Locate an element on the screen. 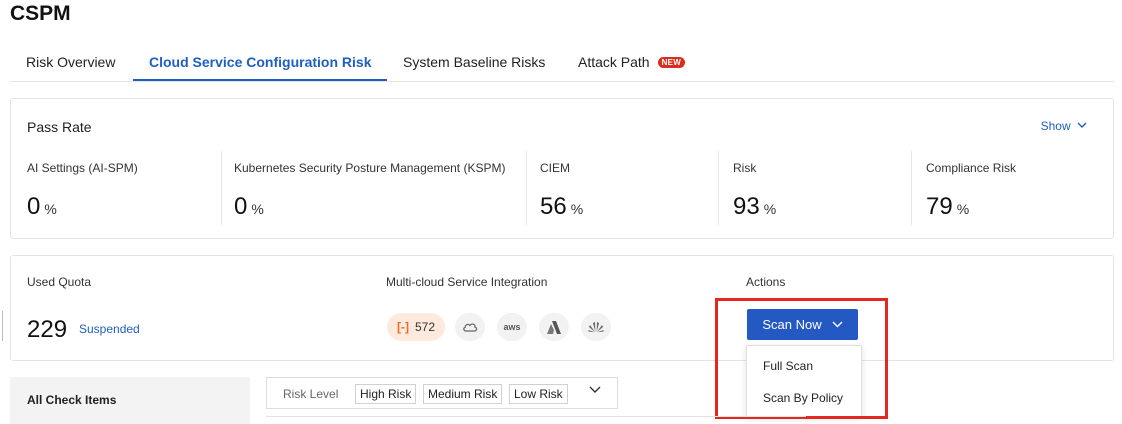 This screenshot has height=424, width=1122. aws-chip: aws is located at coordinates (512, 327).